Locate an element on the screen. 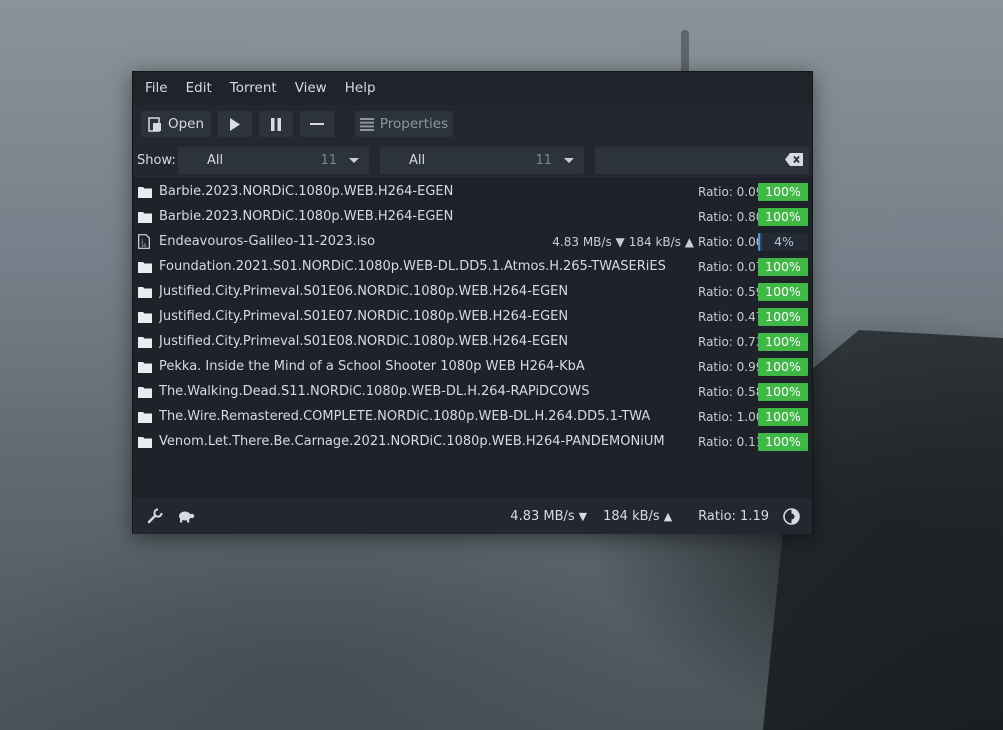  activity-filter-value: All is located at coordinates (215, 160).